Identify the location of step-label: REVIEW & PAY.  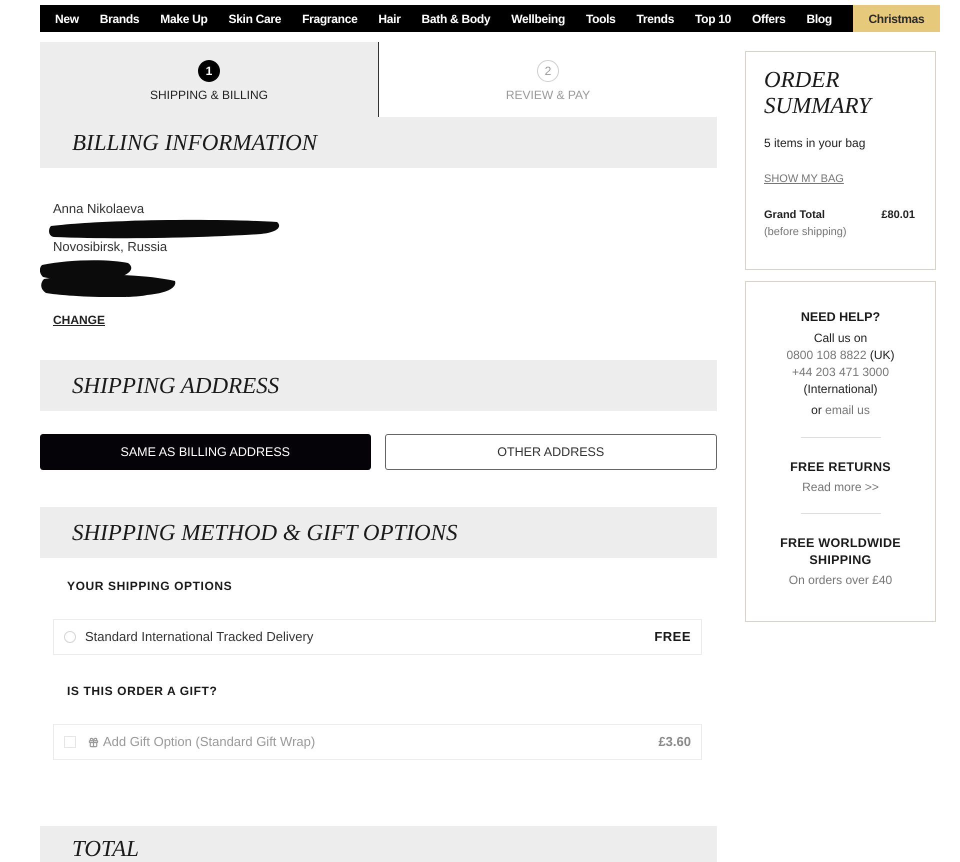
(548, 95).